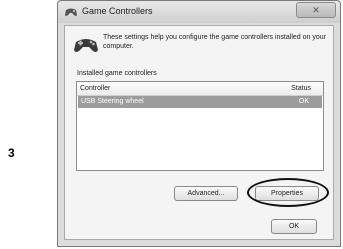 This screenshot has width=343, height=249. Describe the element at coordinates (11, 153) in the screenshot. I see `step-number: 3` at that location.